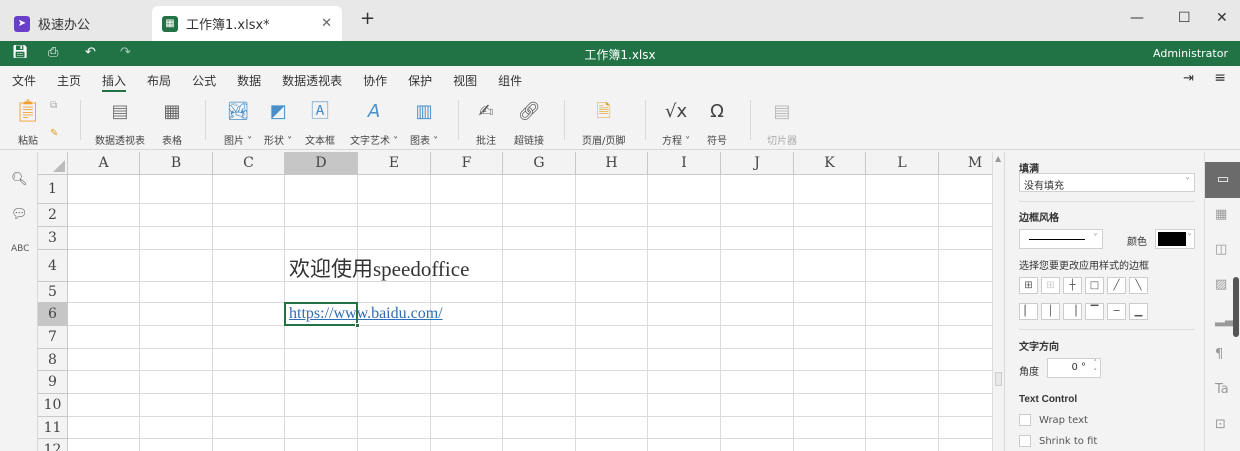  What do you see at coordinates (24, 79) in the screenshot?
I see `menu-file: 文件` at bounding box center [24, 79].